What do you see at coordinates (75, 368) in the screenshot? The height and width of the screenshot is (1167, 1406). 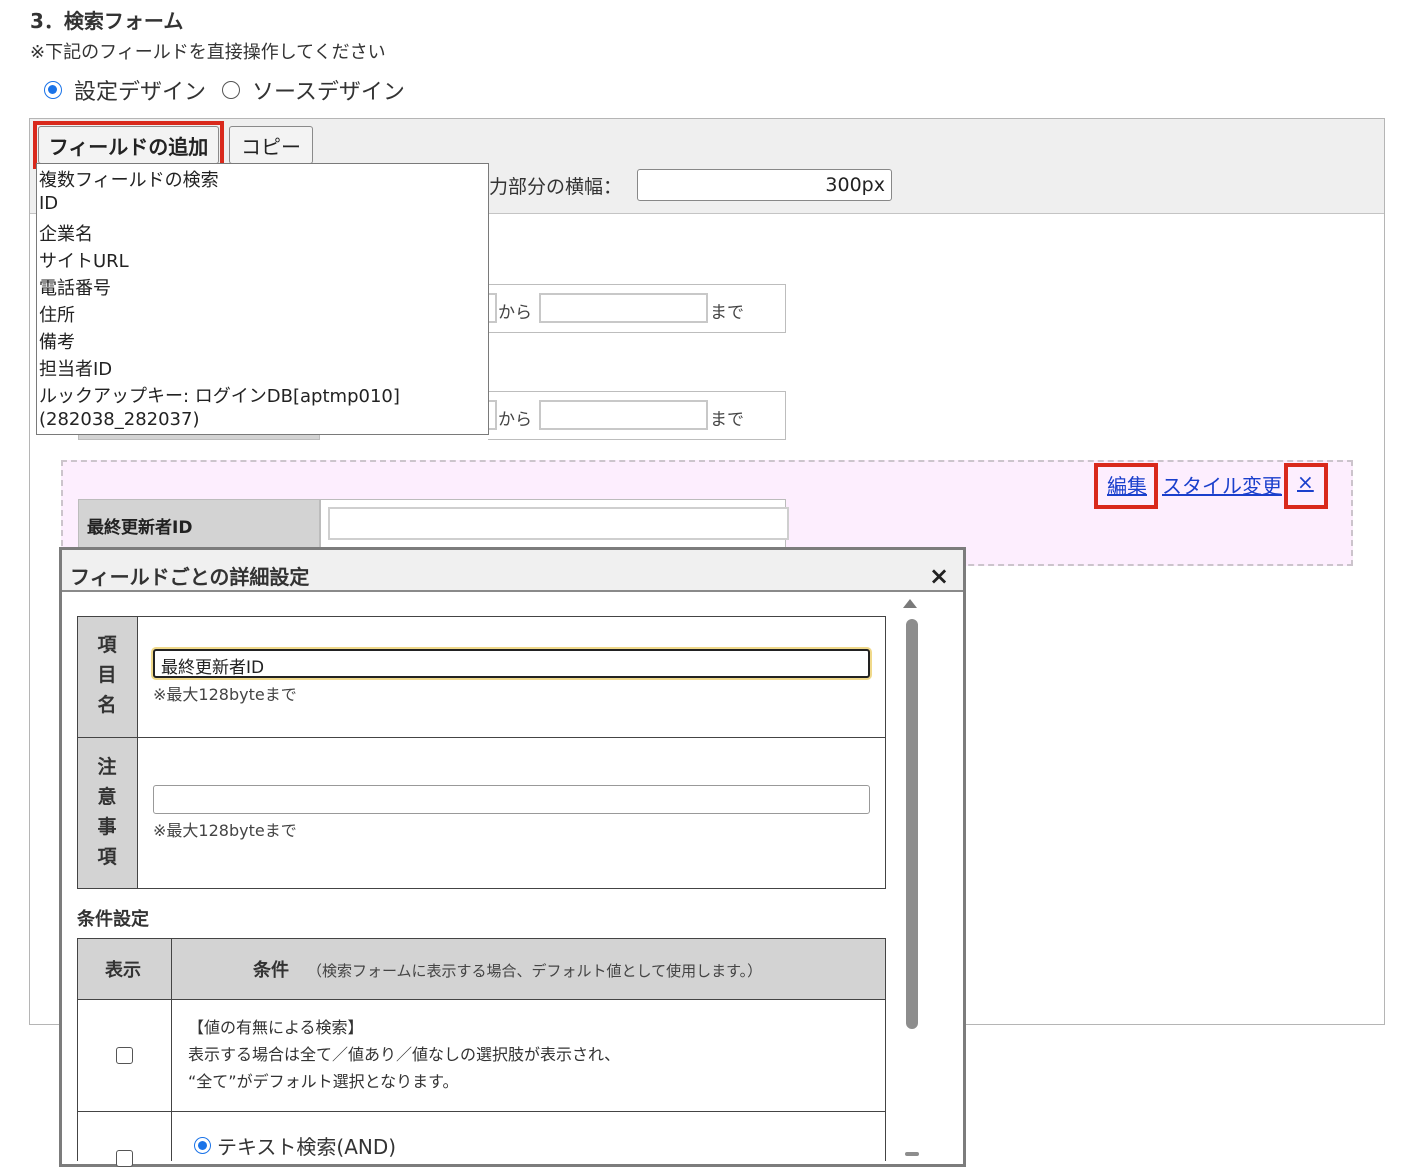 I see `dropdown-item: 担当者ID` at bounding box center [75, 368].